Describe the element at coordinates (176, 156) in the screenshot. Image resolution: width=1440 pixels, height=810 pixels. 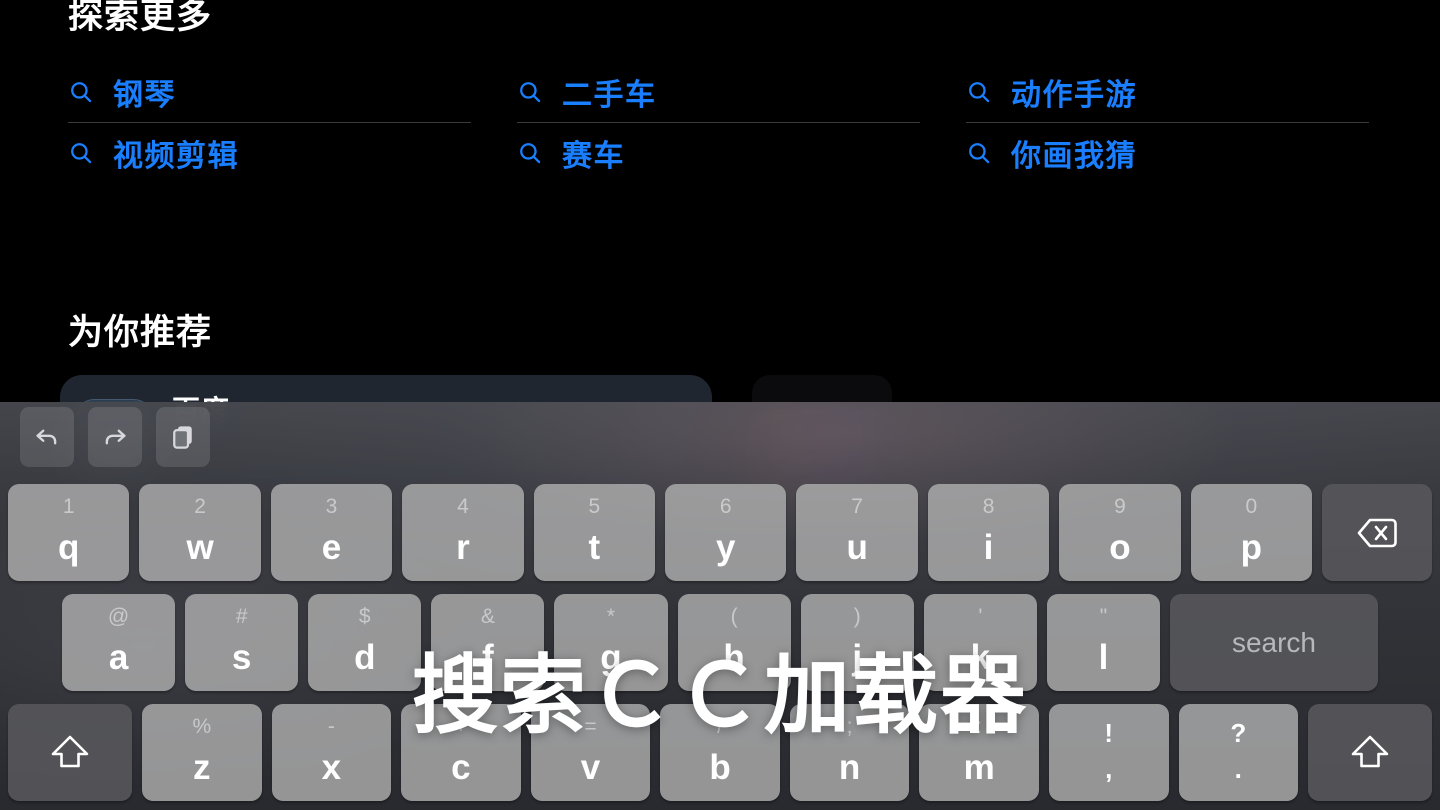
I see `suggestion-label: 视频剪辑` at that location.